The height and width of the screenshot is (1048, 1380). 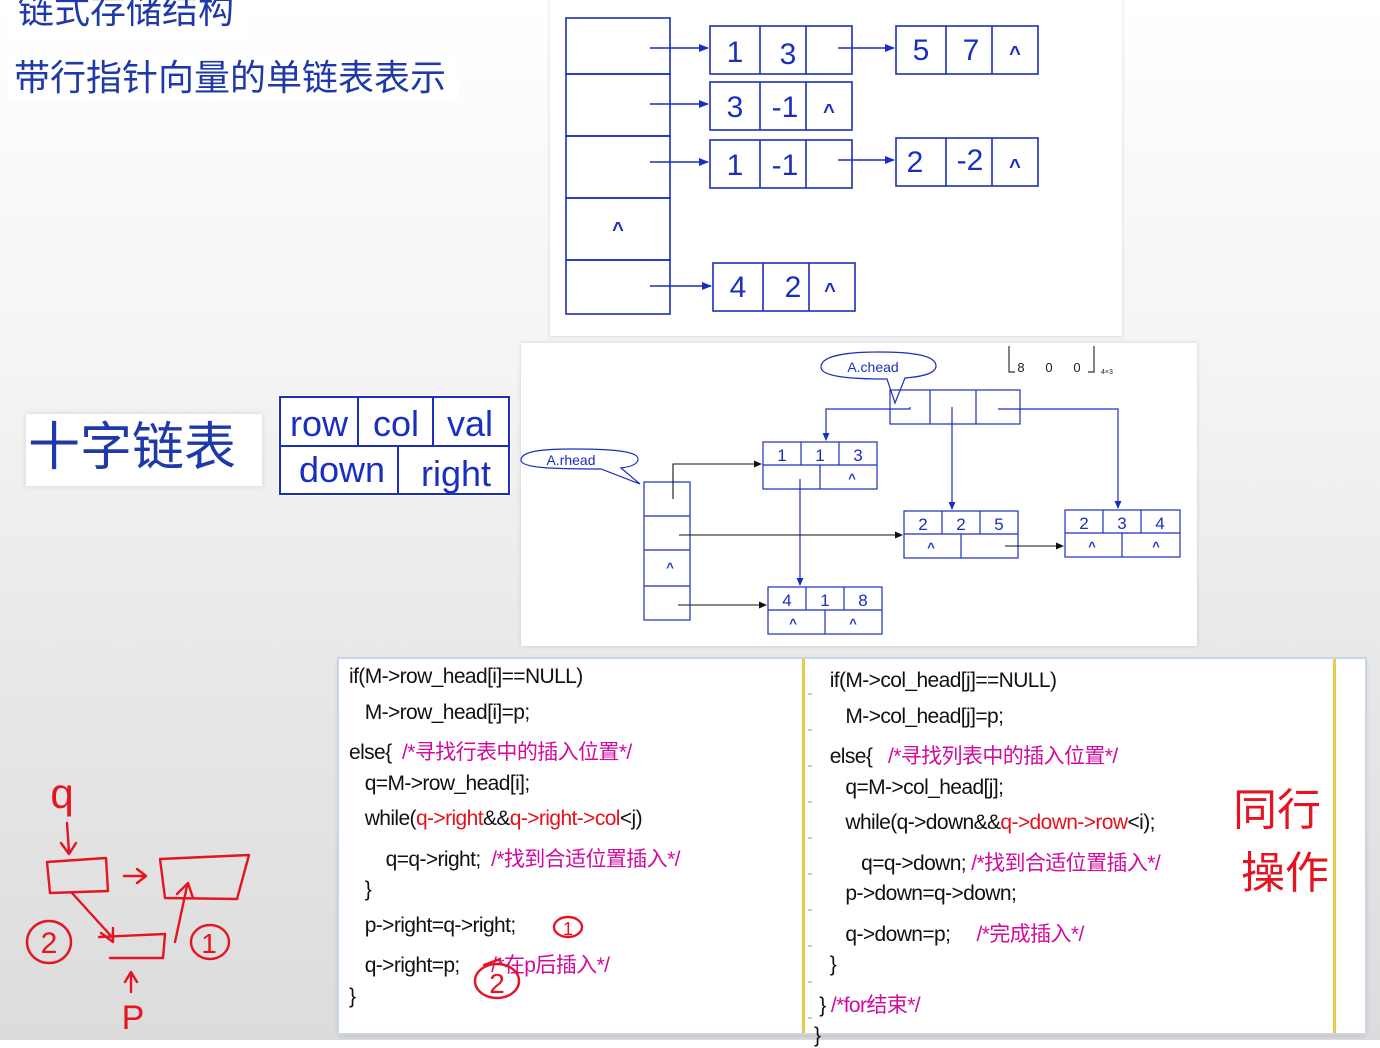 What do you see at coordinates (420, 859) in the screenshot?
I see `code-token: q=q->right;` at bounding box center [420, 859].